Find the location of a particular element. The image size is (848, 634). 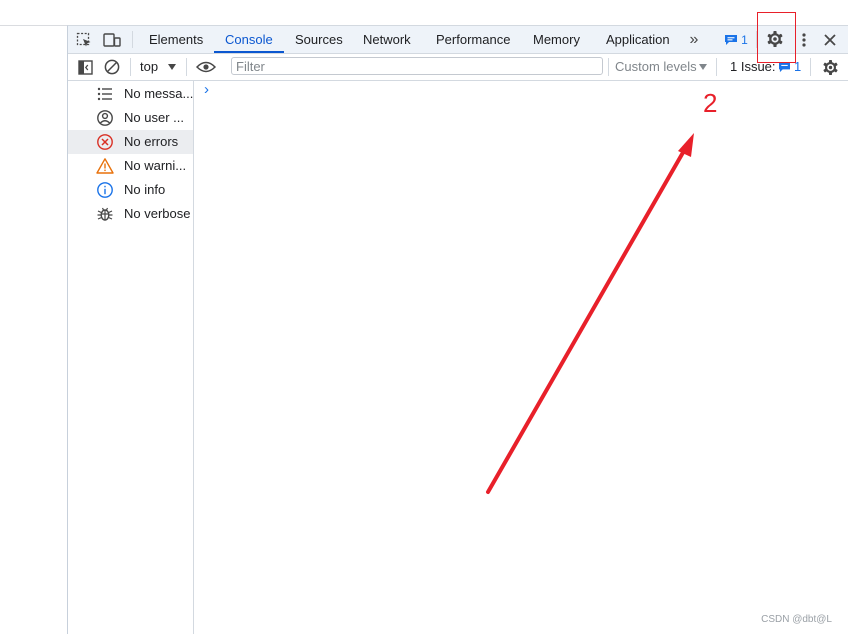

sidebar-item-verbose: No verbose is located at coordinates (130, 214).